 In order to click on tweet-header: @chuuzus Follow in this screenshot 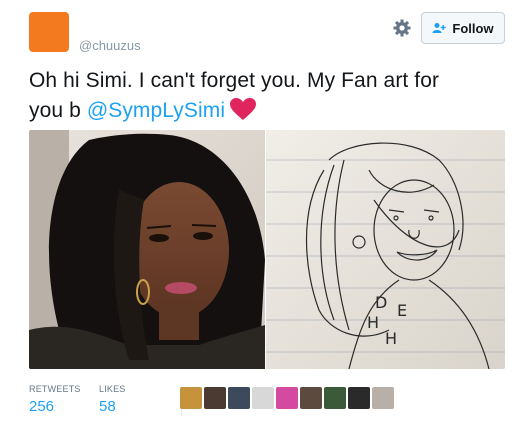, I will do `click(269, 33)`.